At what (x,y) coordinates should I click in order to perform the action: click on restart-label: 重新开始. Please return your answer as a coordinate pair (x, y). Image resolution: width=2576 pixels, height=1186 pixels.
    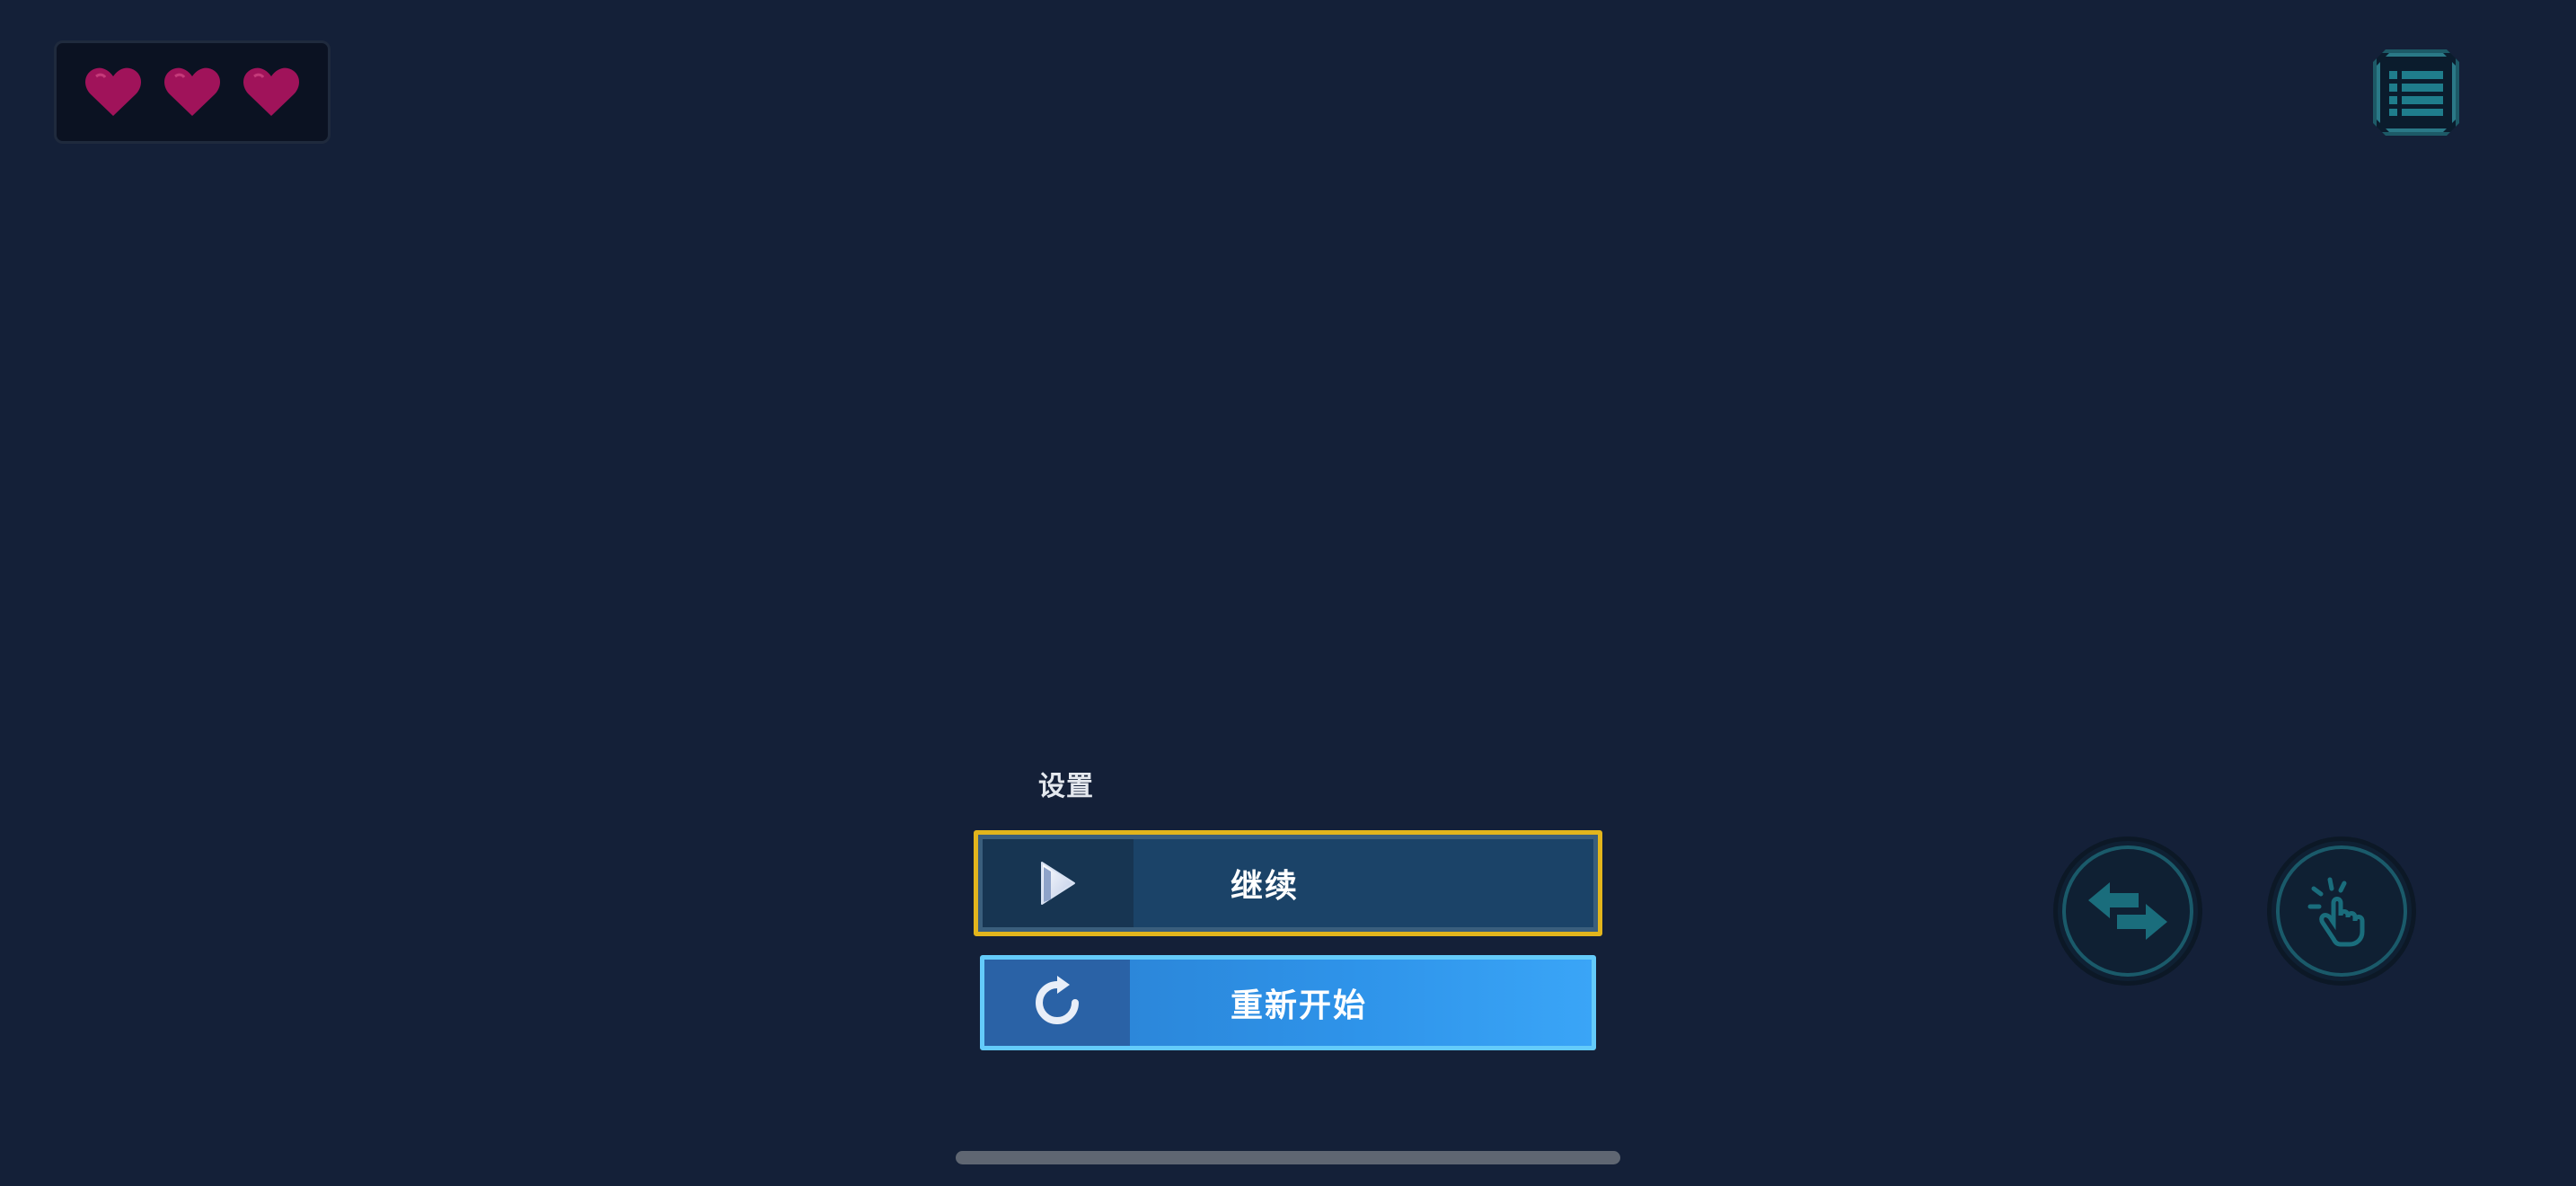
    Looking at the image, I should click on (1299, 1005).